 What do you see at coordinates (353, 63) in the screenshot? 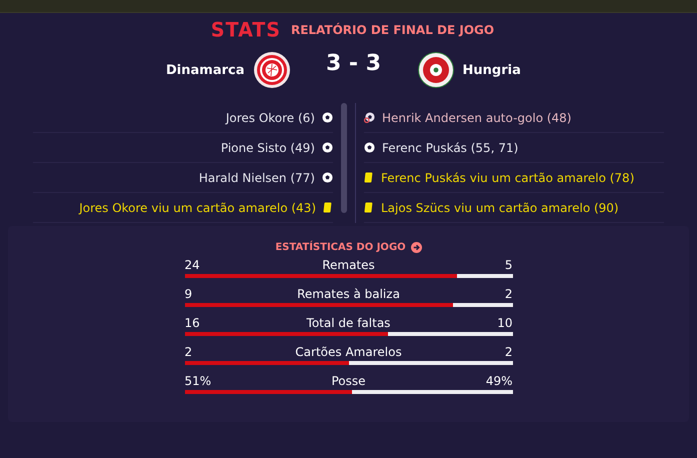
I see `match-score: 3 - 3` at bounding box center [353, 63].